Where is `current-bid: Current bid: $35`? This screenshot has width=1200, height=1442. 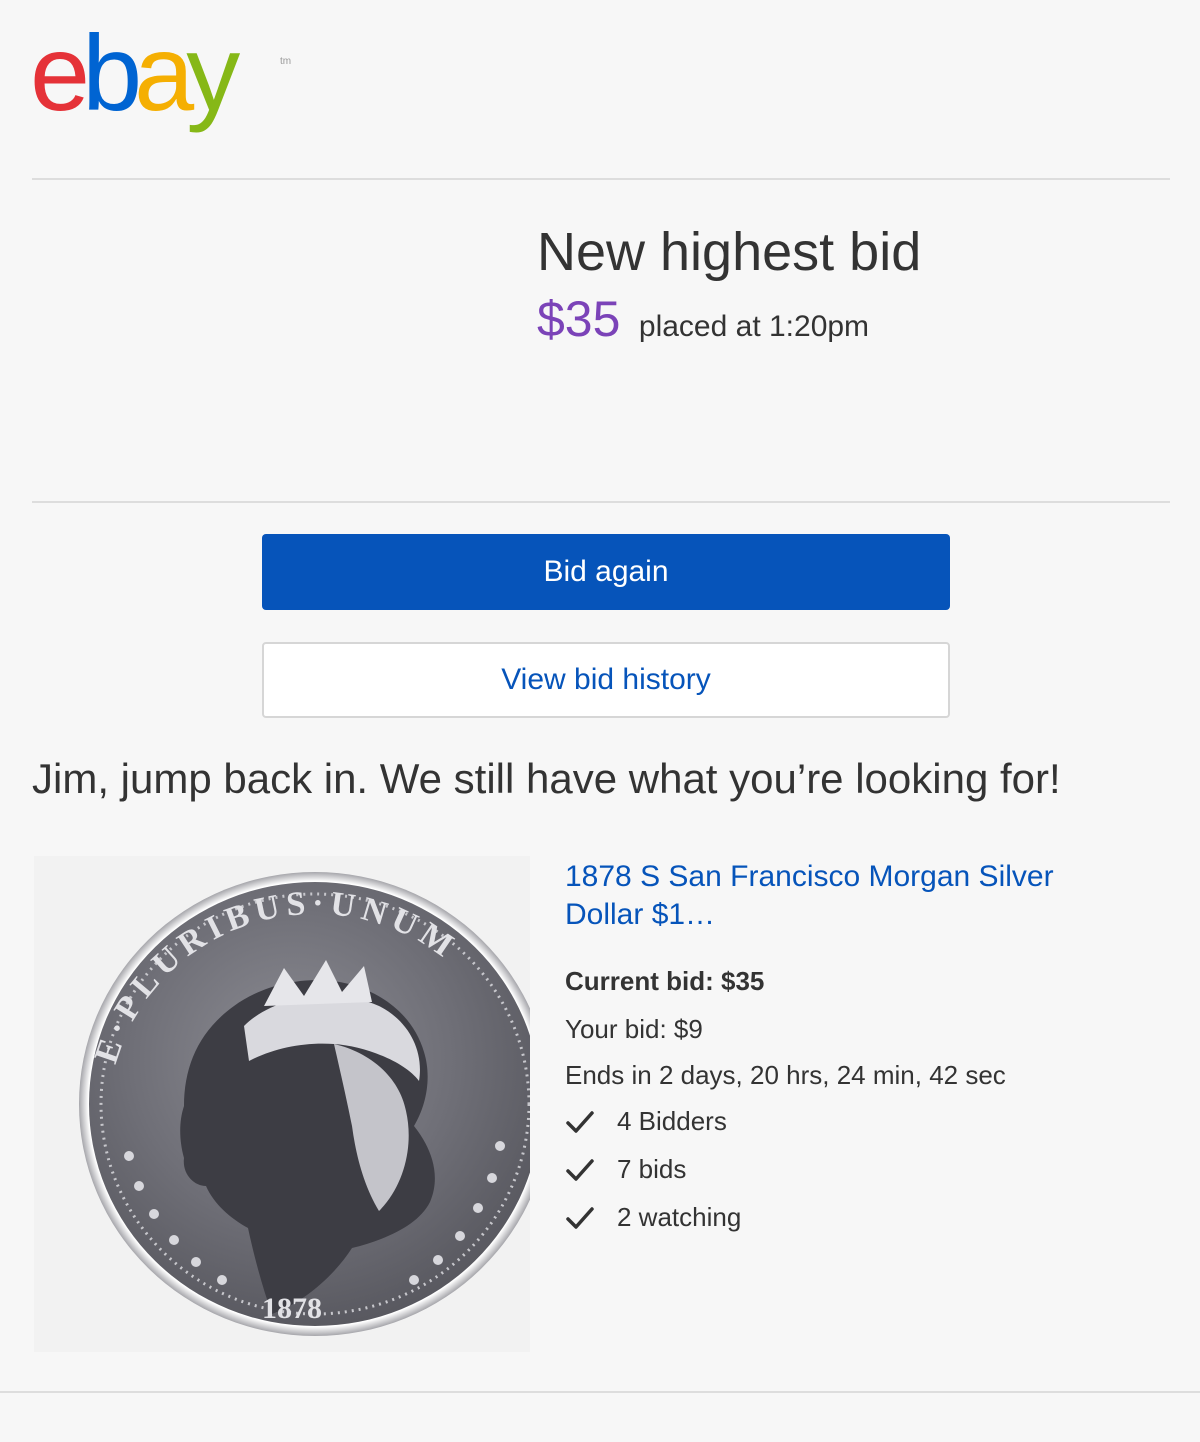 current-bid: Current bid: $35 is located at coordinates (665, 981).